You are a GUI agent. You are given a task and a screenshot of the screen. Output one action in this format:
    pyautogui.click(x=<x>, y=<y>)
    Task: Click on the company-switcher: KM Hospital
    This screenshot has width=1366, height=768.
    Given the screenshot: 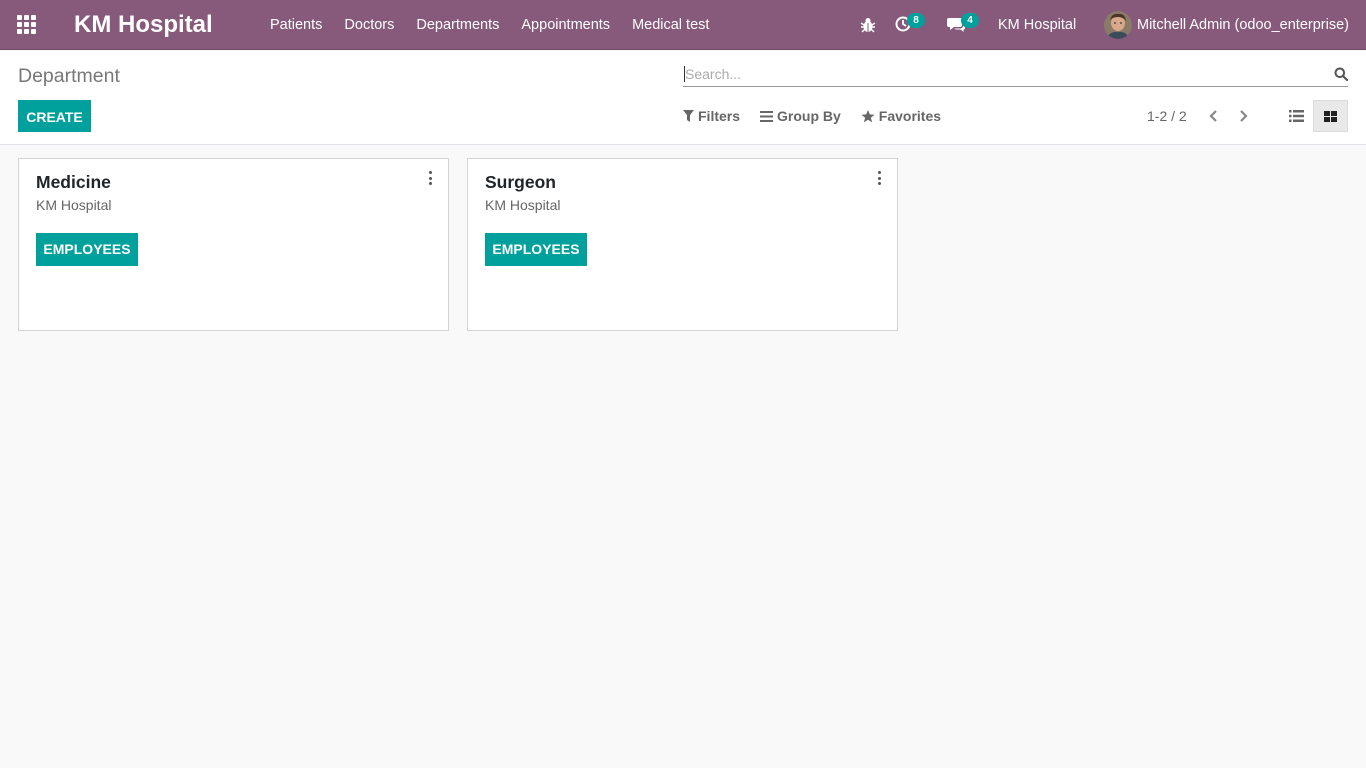 What is the action you would take?
    pyautogui.click(x=1037, y=25)
    